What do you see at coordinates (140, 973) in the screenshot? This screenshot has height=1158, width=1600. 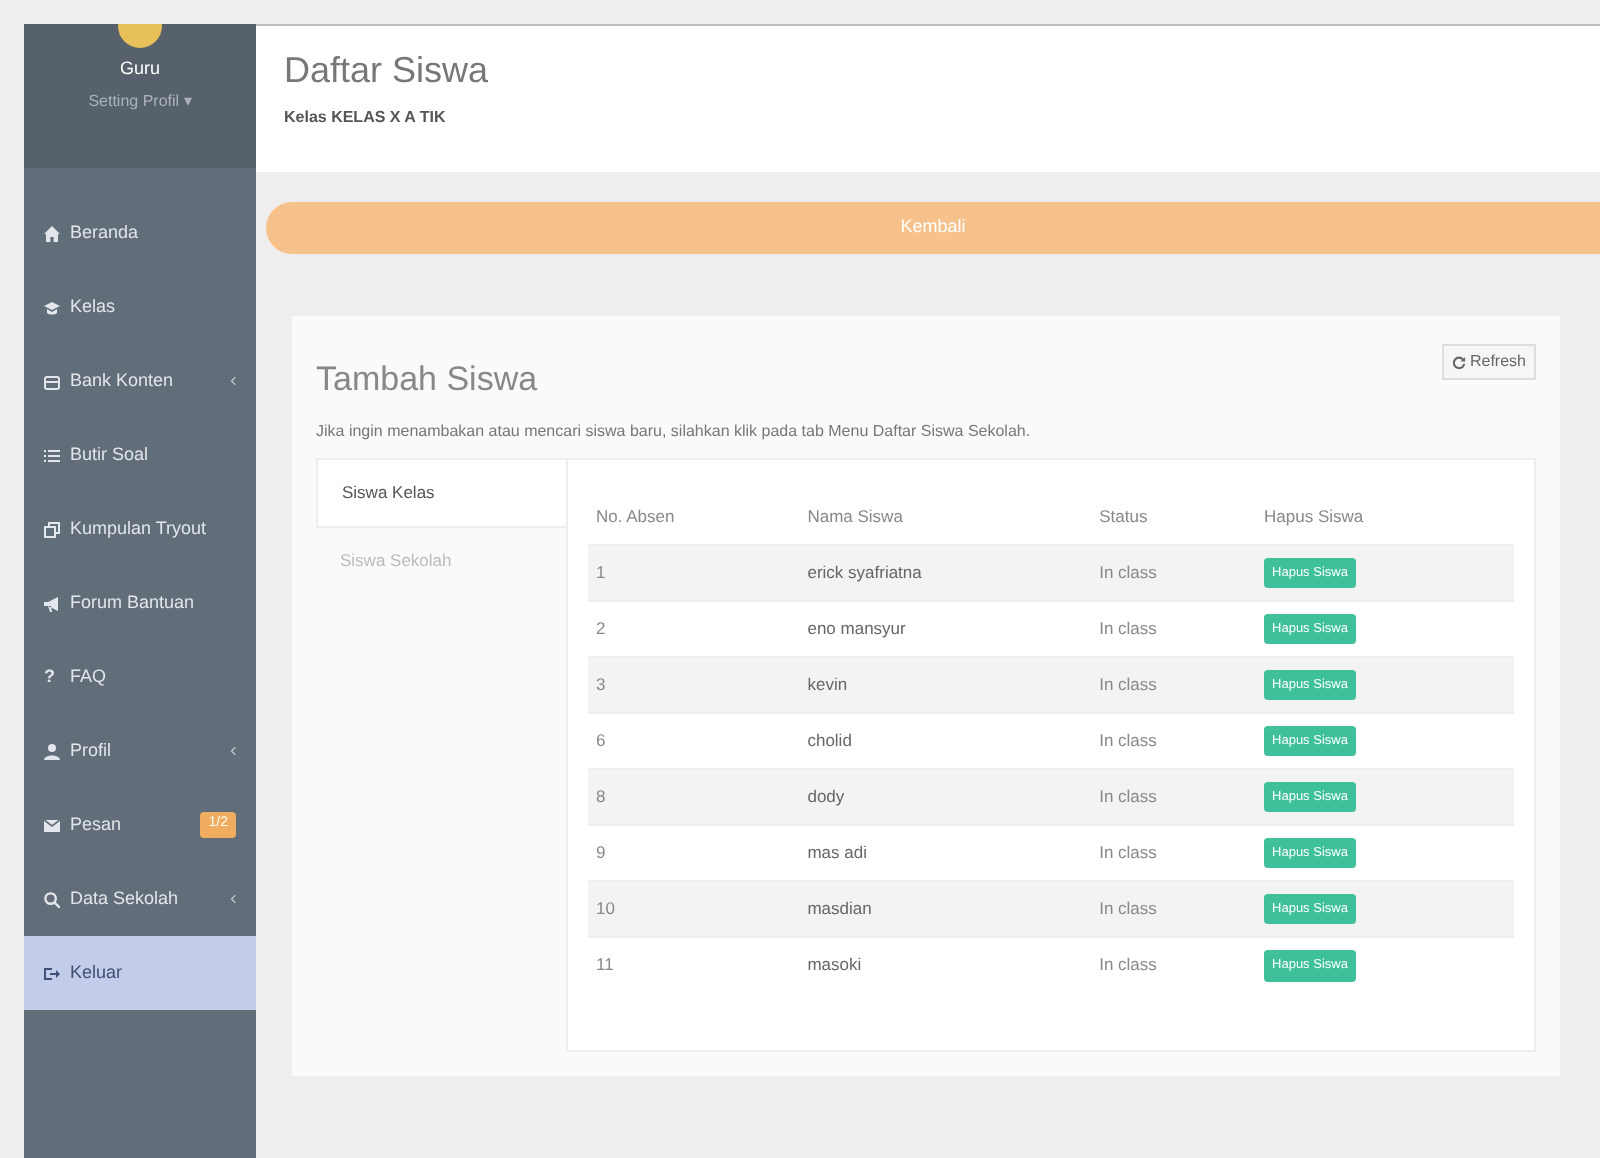 I see `sidebar-item: Keluar` at bounding box center [140, 973].